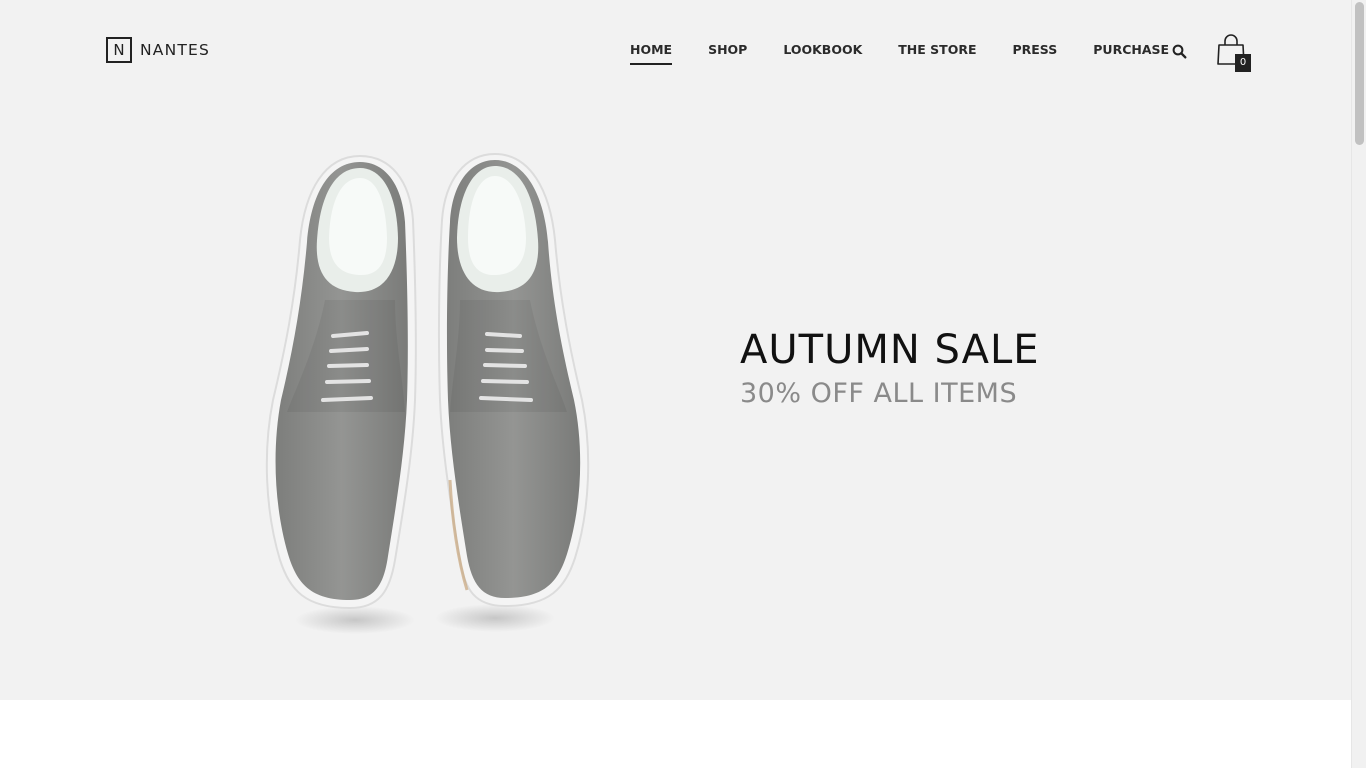 The height and width of the screenshot is (768, 1366). Describe the element at coordinates (822, 53) in the screenshot. I see `nav-item-lookbook: LOOKBOOK` at that location.